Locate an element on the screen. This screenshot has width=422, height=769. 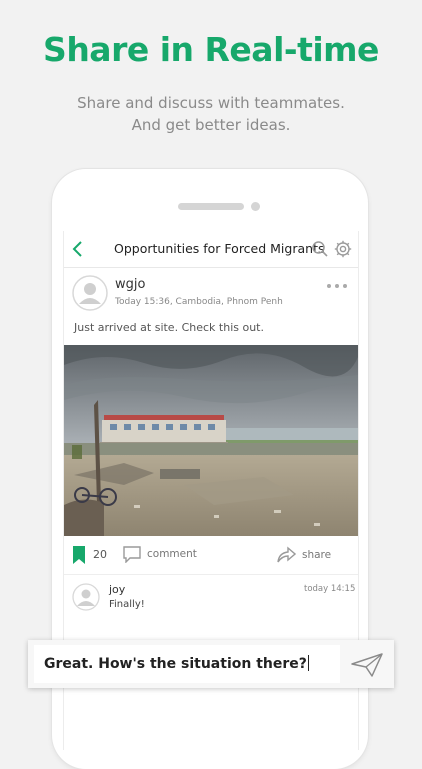
subtitle-line-1: Share and discuss with teammates. is located at coordinates (211, 103).